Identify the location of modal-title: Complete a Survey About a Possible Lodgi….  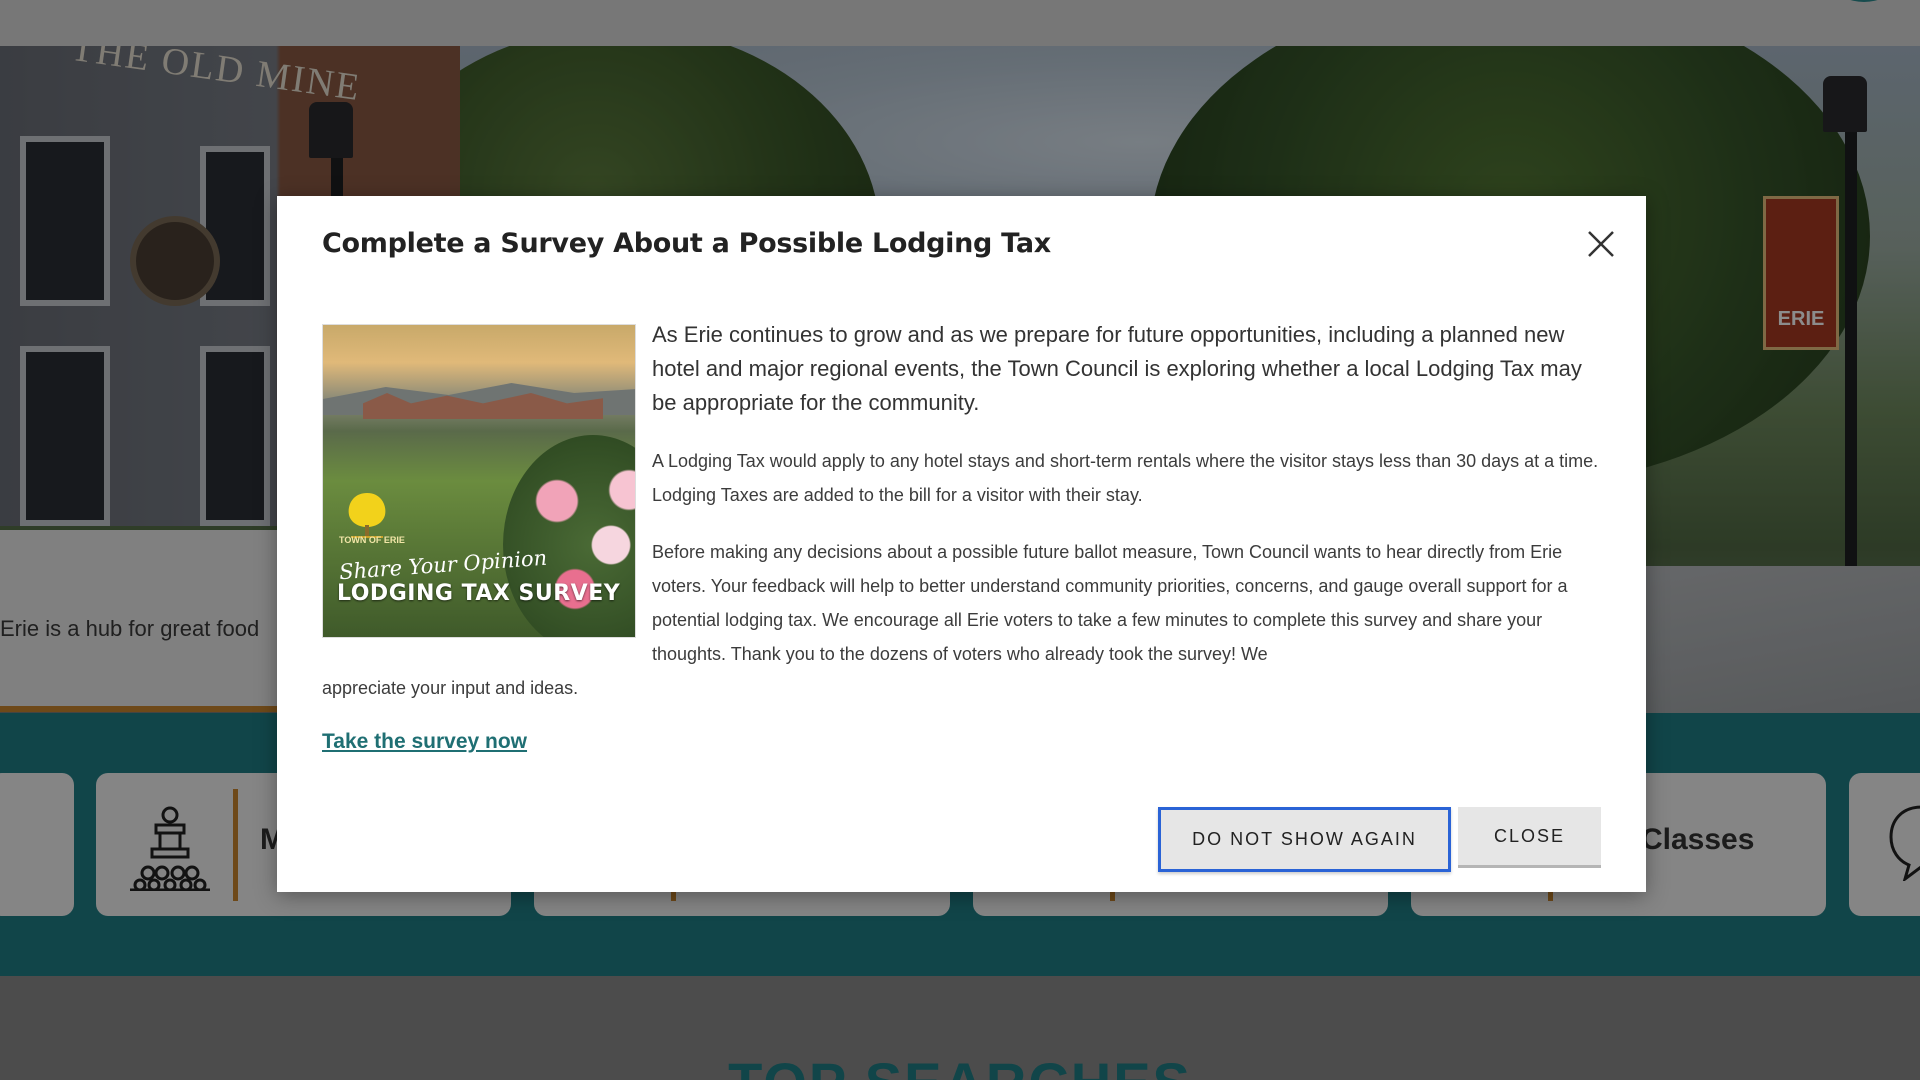
(686, 243).